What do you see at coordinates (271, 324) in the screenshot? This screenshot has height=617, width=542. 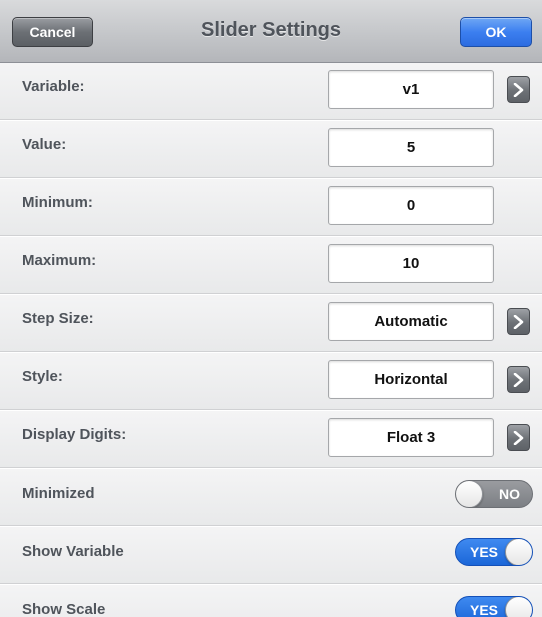 I see `row-step-size: Step Size: Automatic` at bounding box center [271, 324].